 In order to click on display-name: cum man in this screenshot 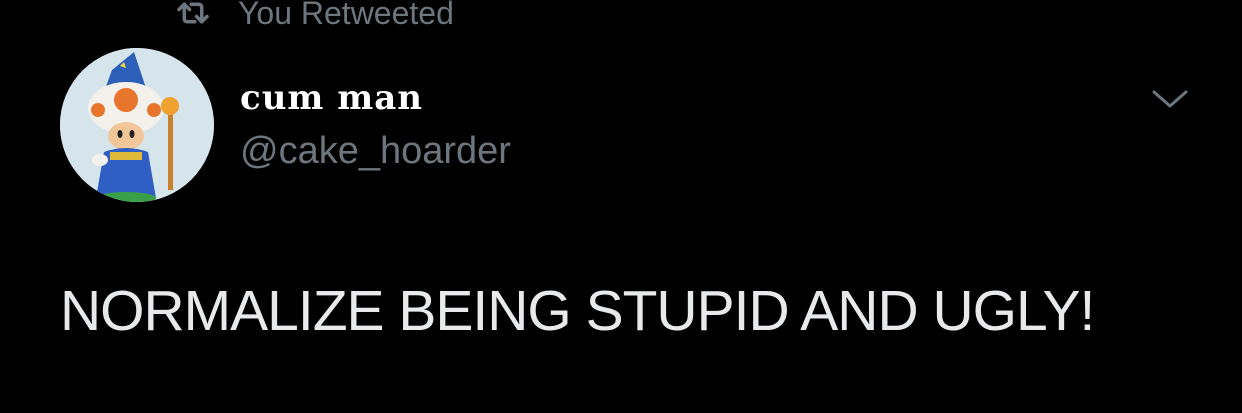, I will do `click(331, 98)`.